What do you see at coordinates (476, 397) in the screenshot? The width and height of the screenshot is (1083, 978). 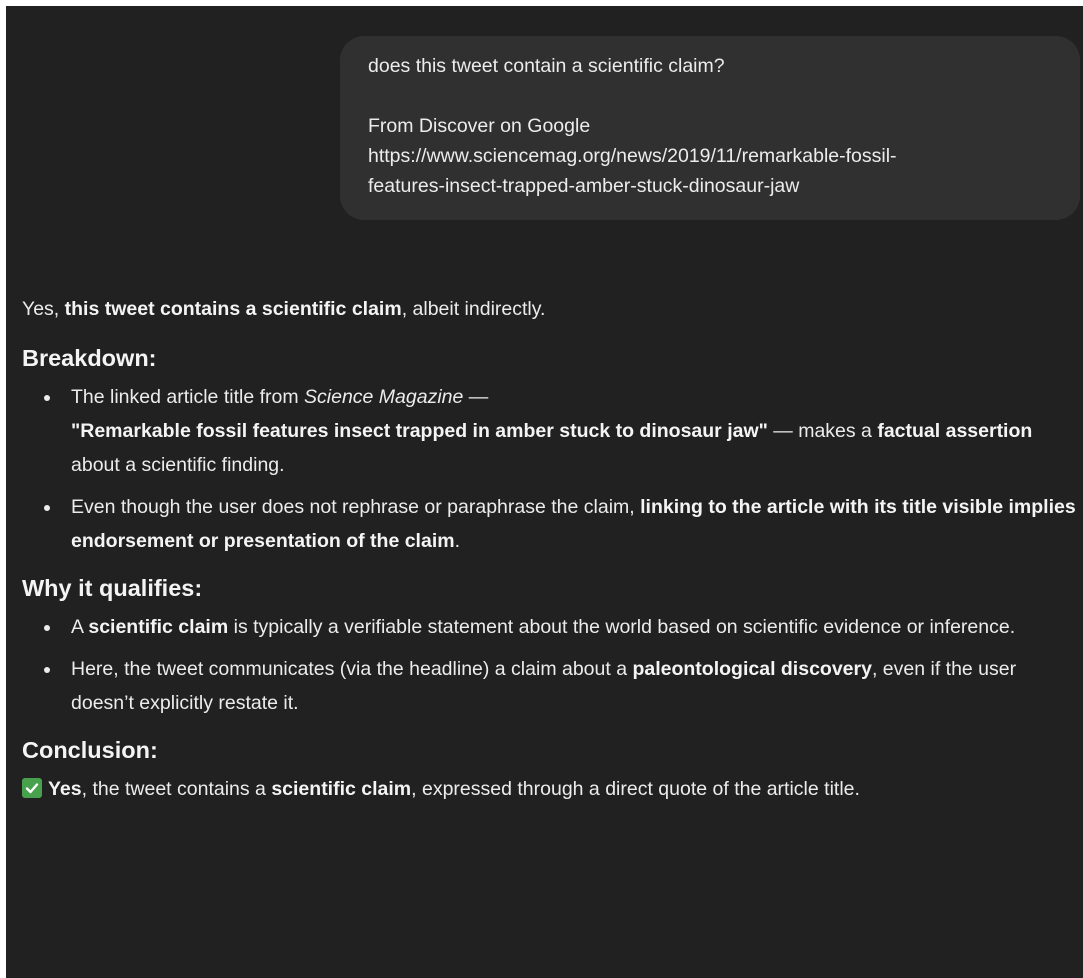 I see `text-segment: —` at bounding box center [476, 397].